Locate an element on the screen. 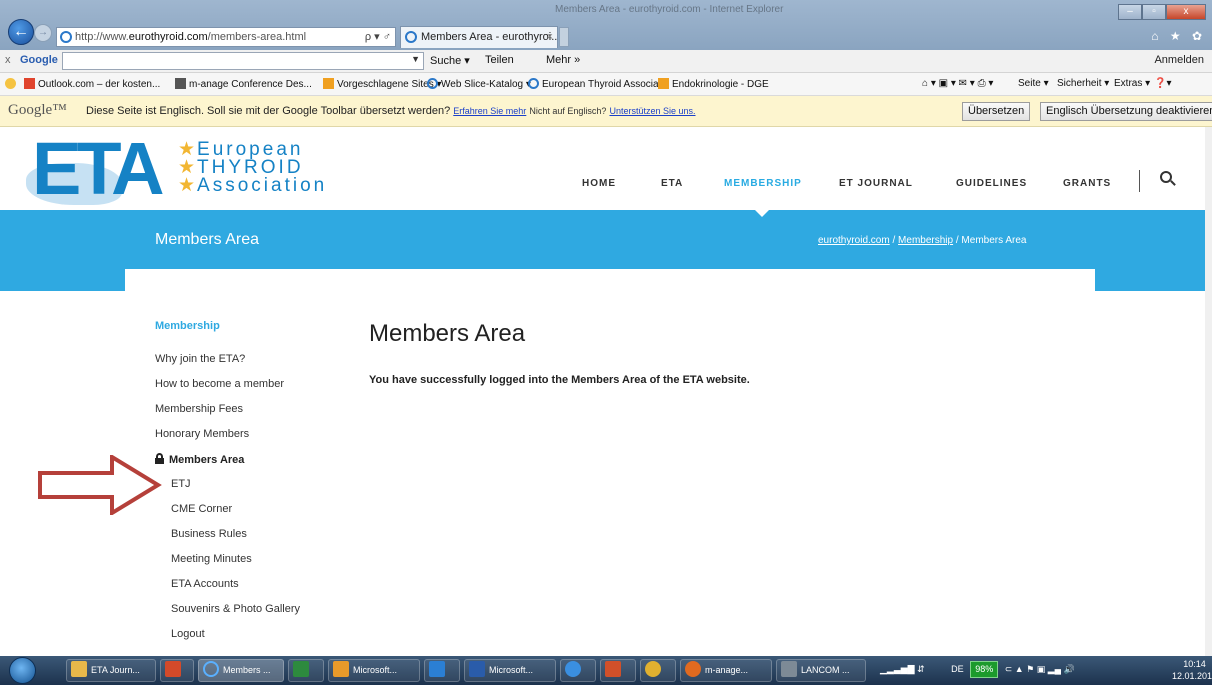 This screenshot has width=1212, height=685. back-button: ← is located at coordinates (21, 32).